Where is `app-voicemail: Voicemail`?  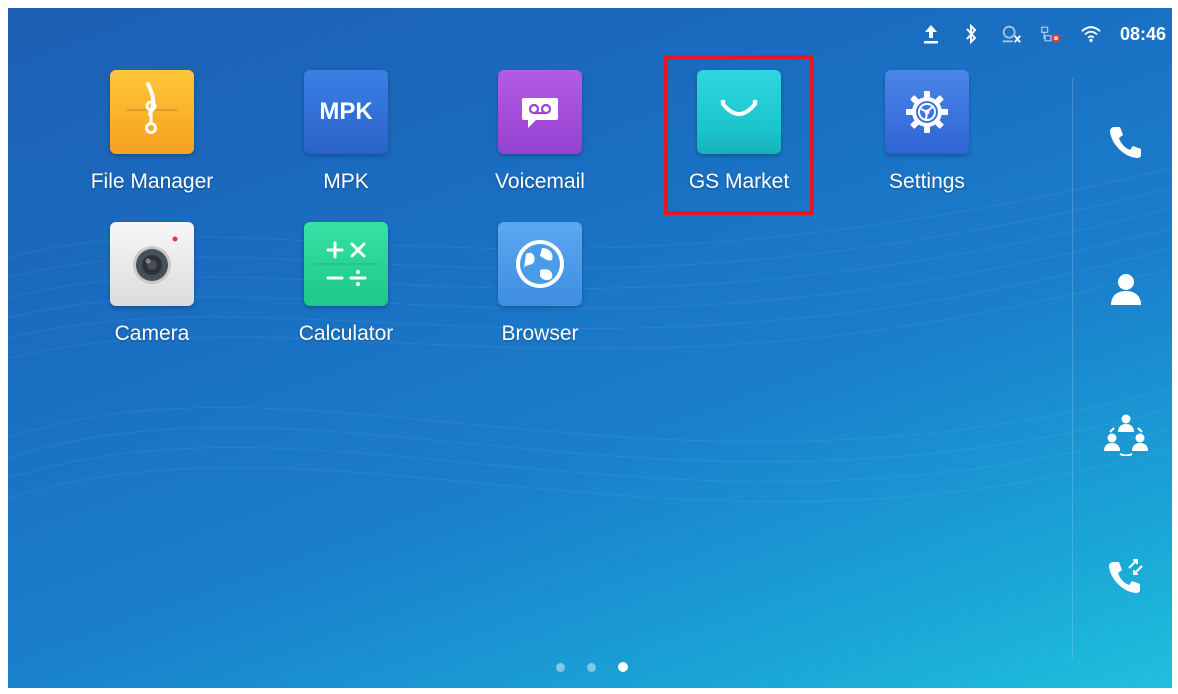
app-voicemail: Voicemail is located at coordinates (540, 132).